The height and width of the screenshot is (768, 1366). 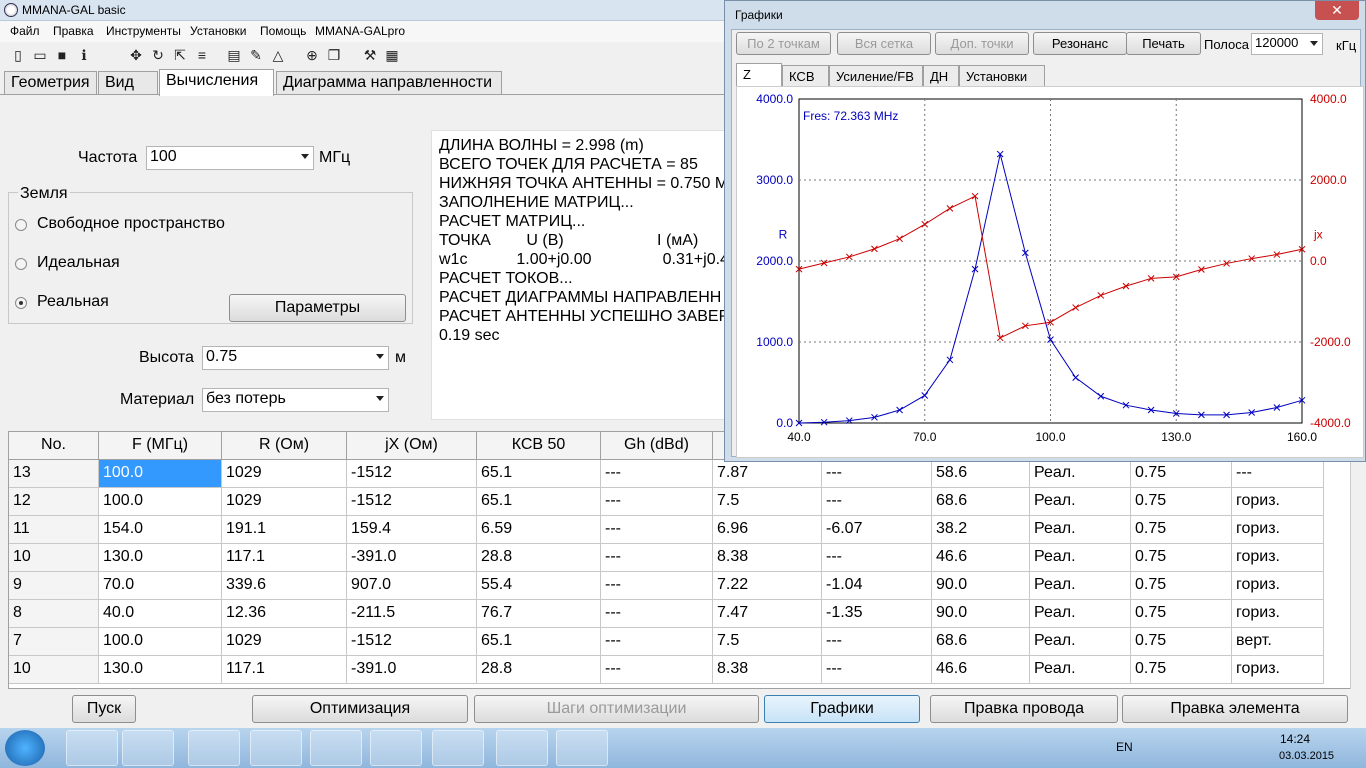 I want to click on edit-wire-button: Правка провода, so click(x=1024, y=709).